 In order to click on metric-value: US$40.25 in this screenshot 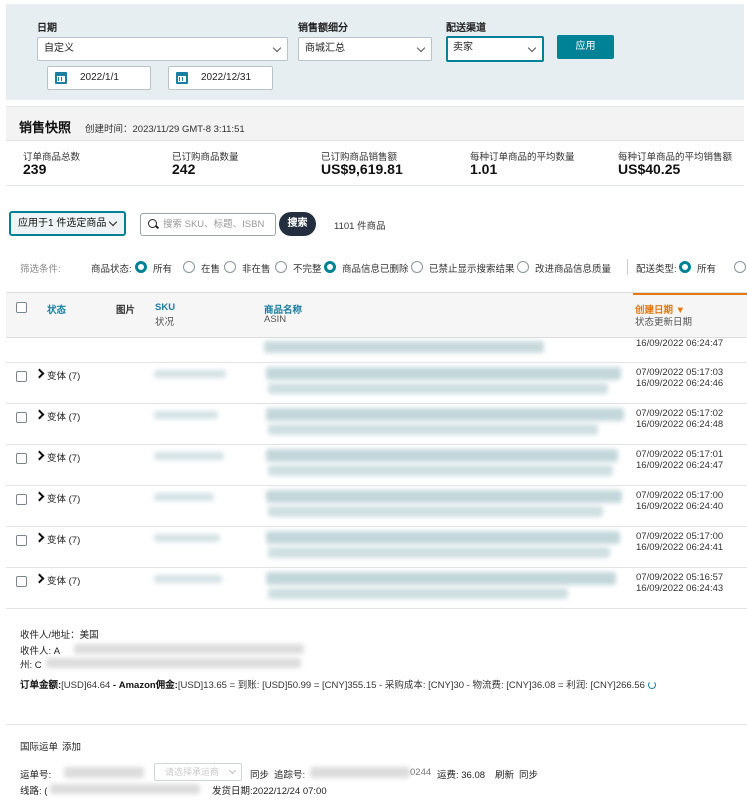, I will do `click(649, 169)`.